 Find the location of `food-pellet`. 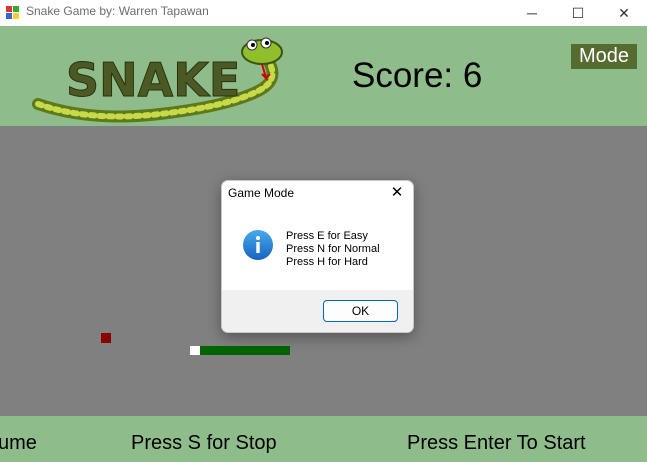

food-pellet is located at coordinates (106, 338).